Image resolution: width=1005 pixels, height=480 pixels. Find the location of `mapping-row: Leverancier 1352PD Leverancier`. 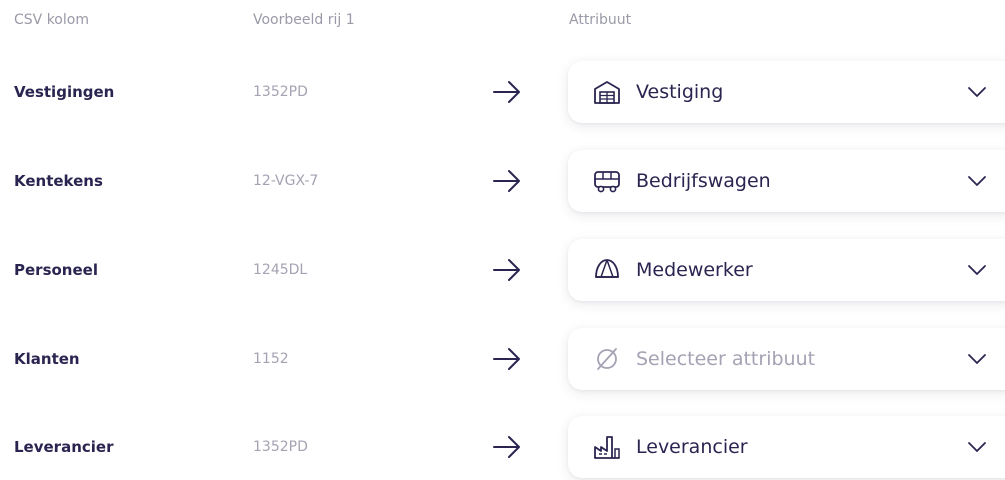

mapping-row: Leverancier 1352PD Leverancier is located at coordinates (502, 447).